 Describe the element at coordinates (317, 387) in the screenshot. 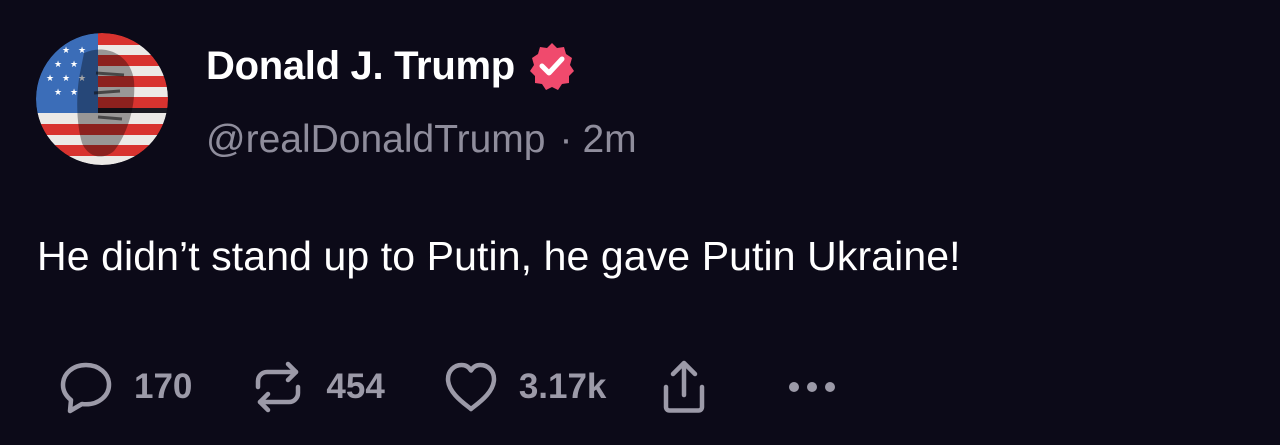

I see `repost-button: 454` at that location.